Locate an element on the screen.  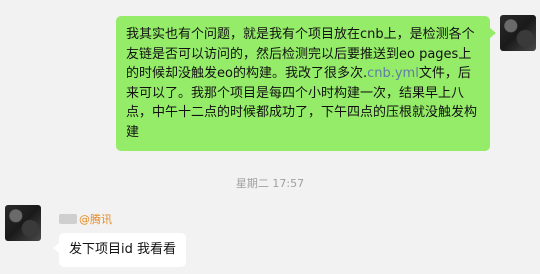
sender-name: @ 腾讯 is located at coordinates (85, 219).